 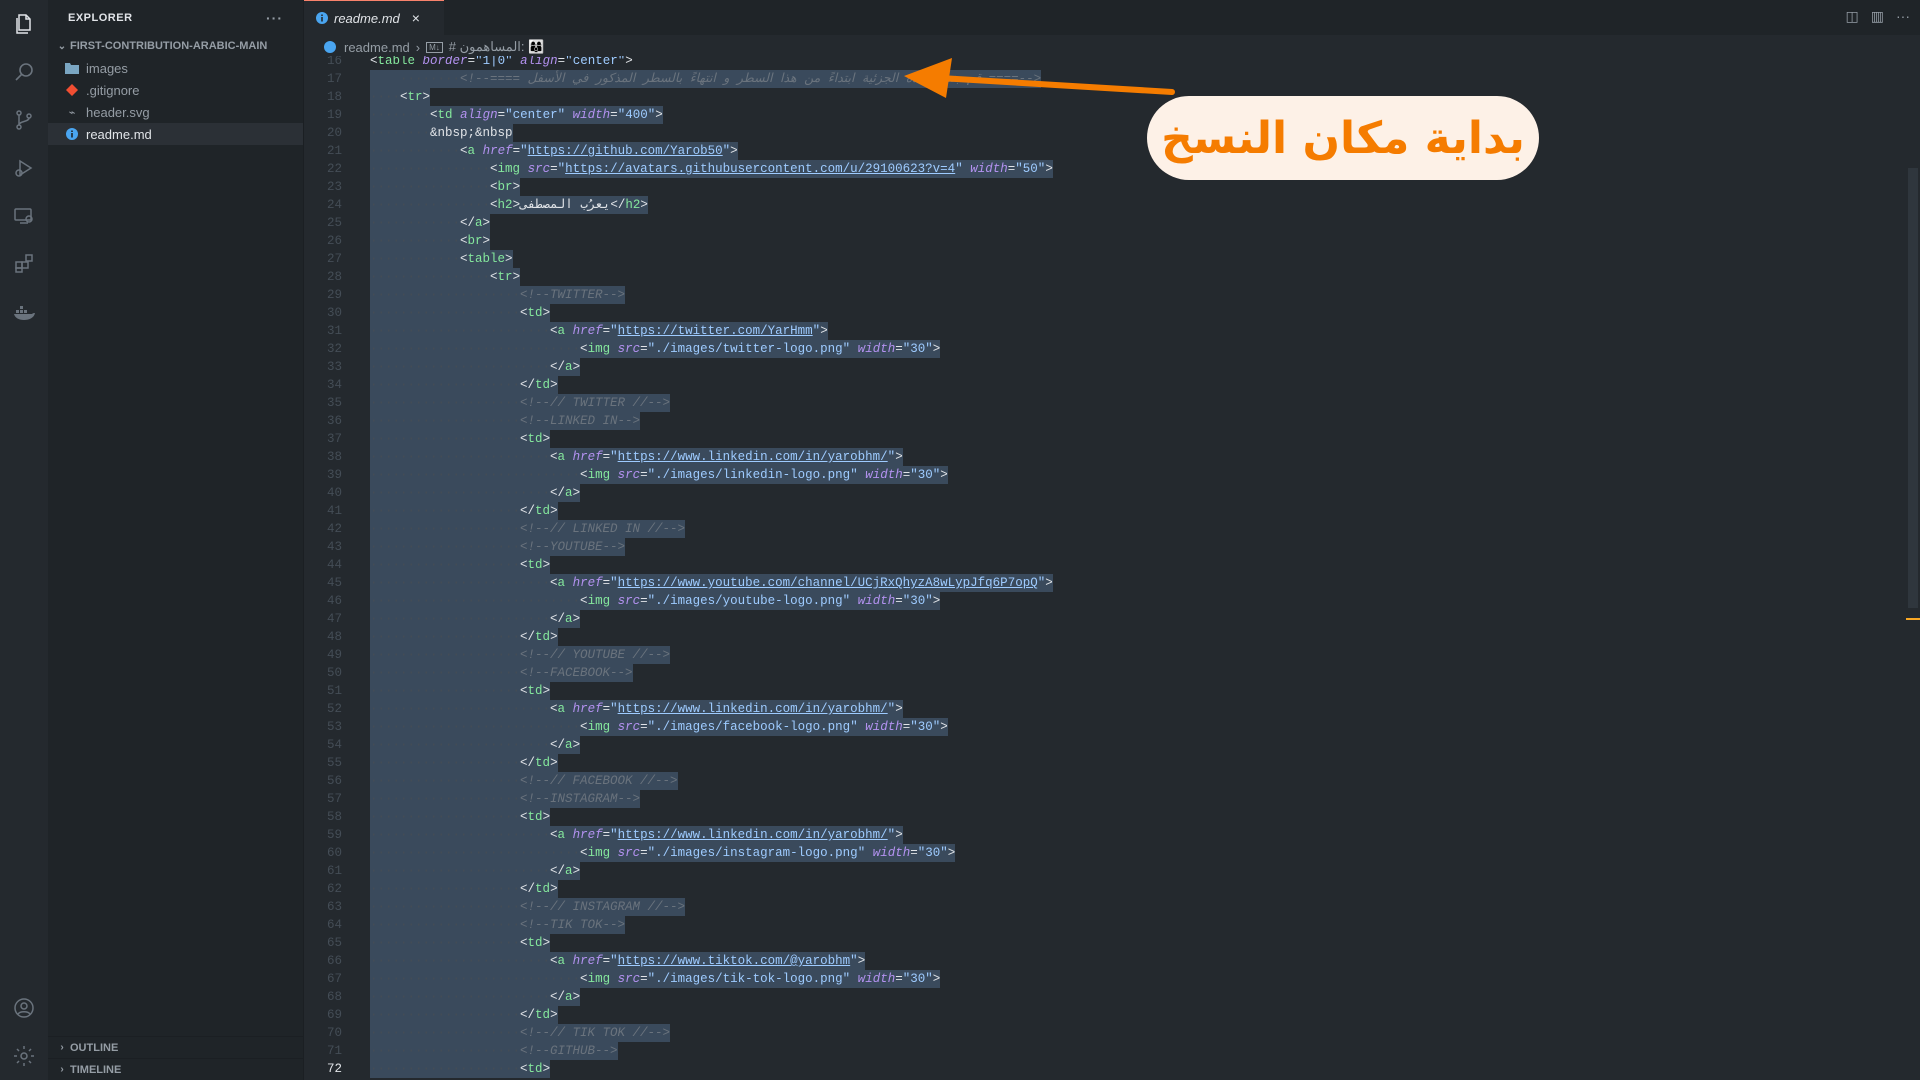 What do you see at coordinates (1104, 421) in the screenshot?
I see `code-line: 36 ····················<!--LINKED IN-->` at bounding box center [1104, 421].